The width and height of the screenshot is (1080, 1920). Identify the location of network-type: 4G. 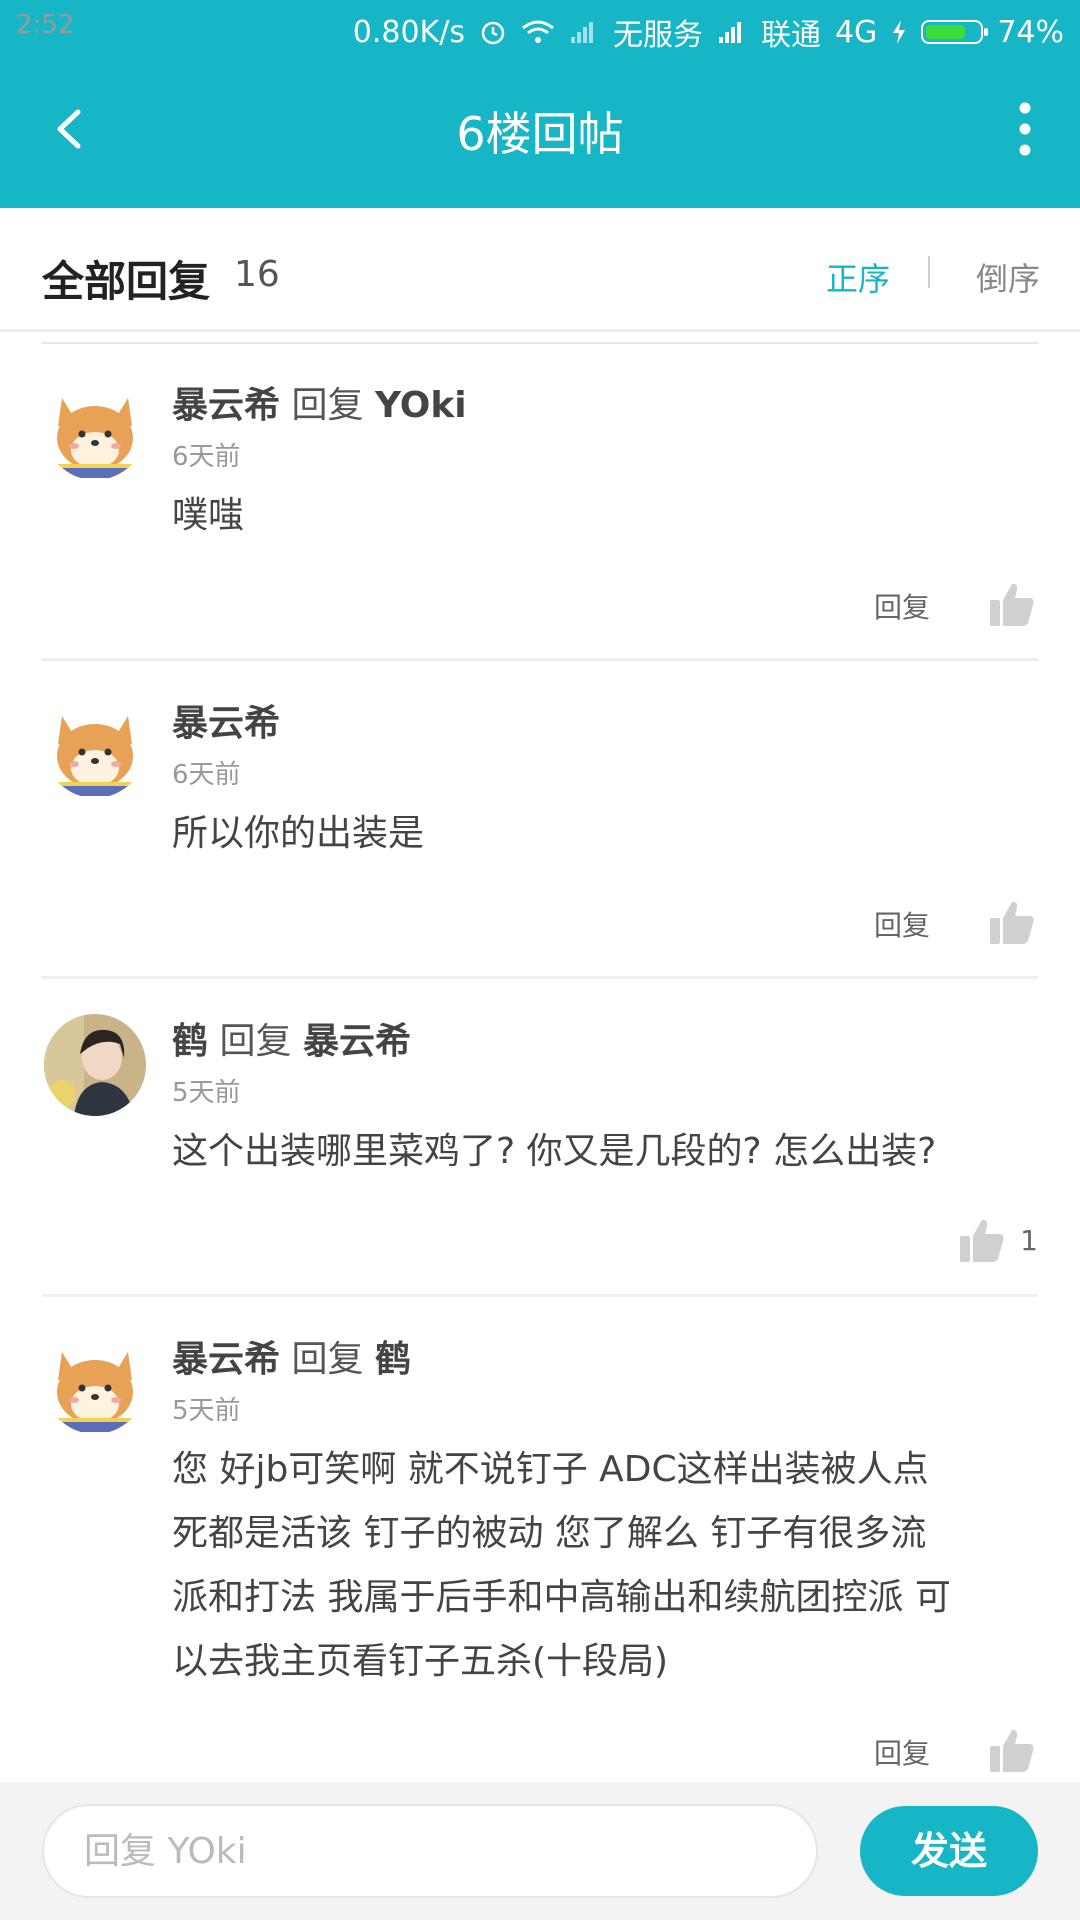
(856, 32).